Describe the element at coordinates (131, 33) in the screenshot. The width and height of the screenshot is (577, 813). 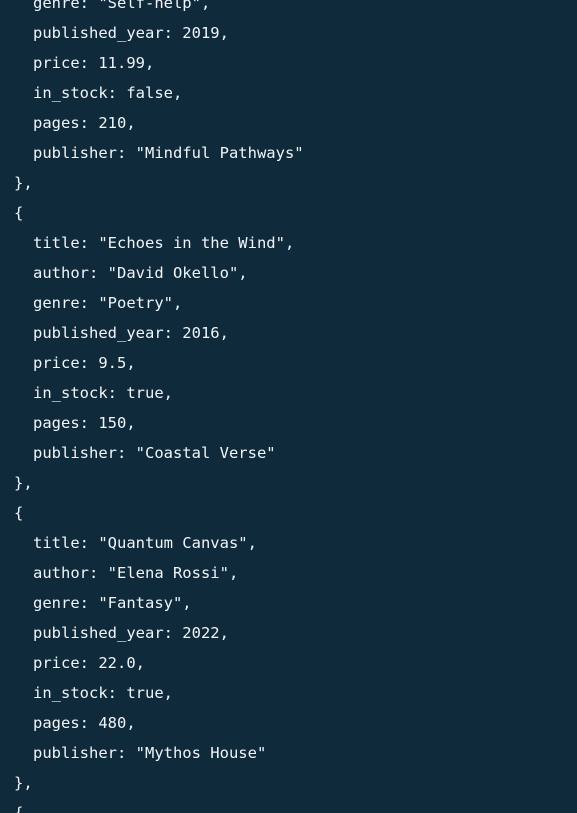
I see `code-line: published_year: 2019,` at that location.